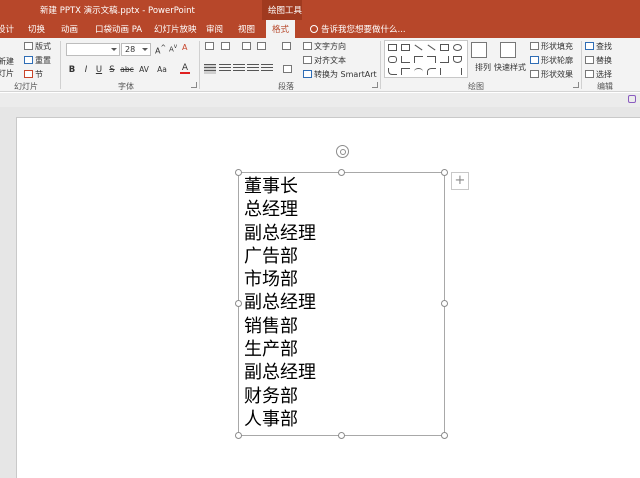 The width and height of the screenshot is (640, 478). What do you see at coordinates (160, 50) in the screenshot?
I see `grow-font-button: A^` at bounding box center [160, 50].